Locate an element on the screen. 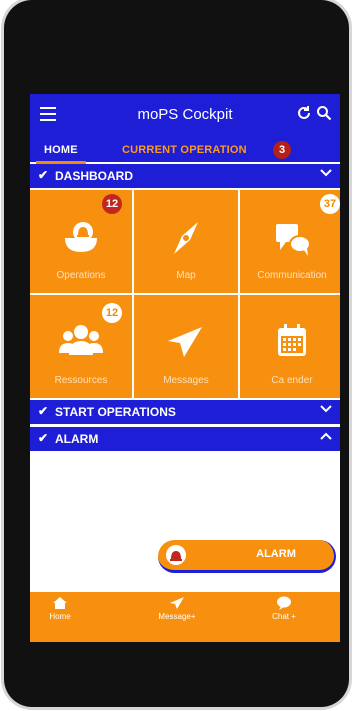  app-title: moPS Cockpit is located at coordinates (185, 114).